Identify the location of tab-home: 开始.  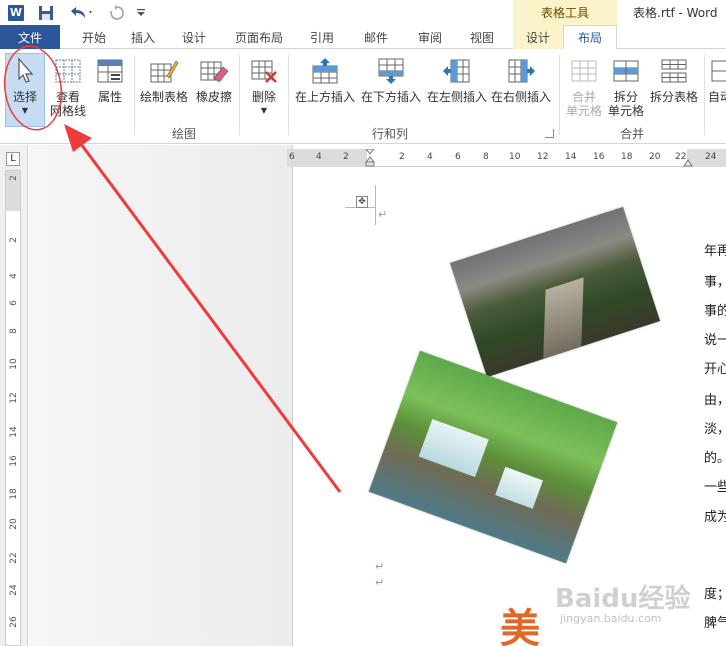
(94, 37).